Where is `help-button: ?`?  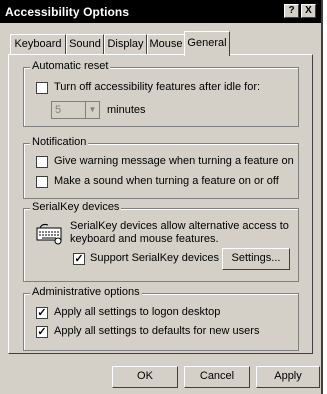
help-button: ? is located at coordinates (291, 11).